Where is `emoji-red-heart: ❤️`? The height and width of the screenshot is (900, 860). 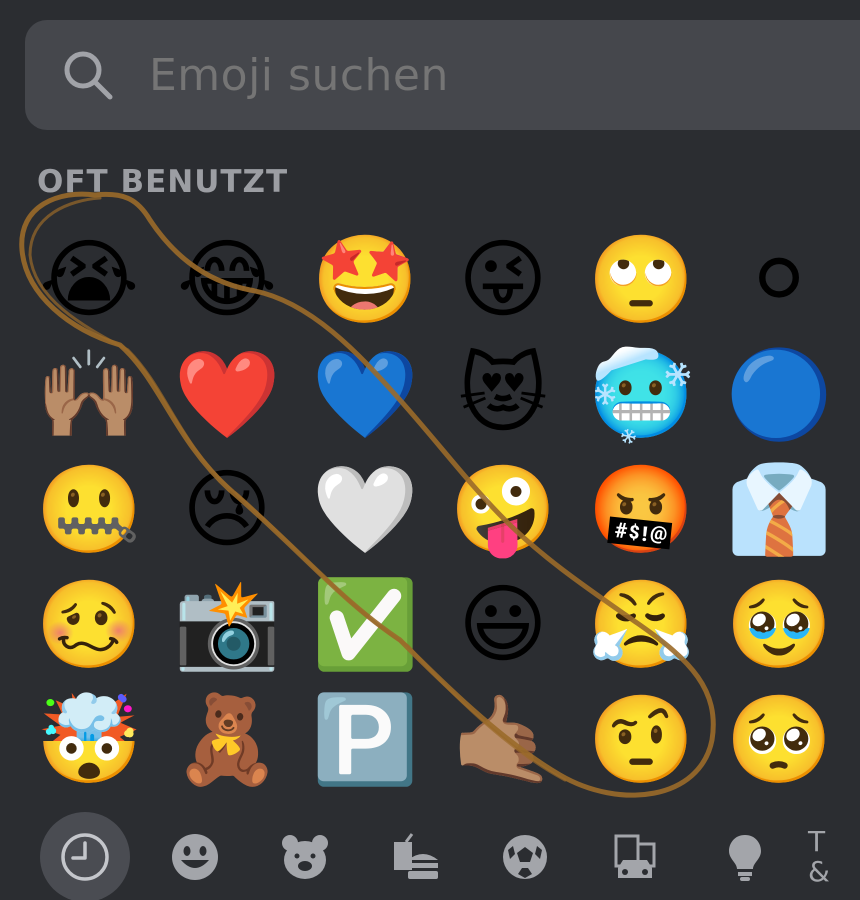 emoji-red-heart: ❤️ is located at coordinates (227, 394).